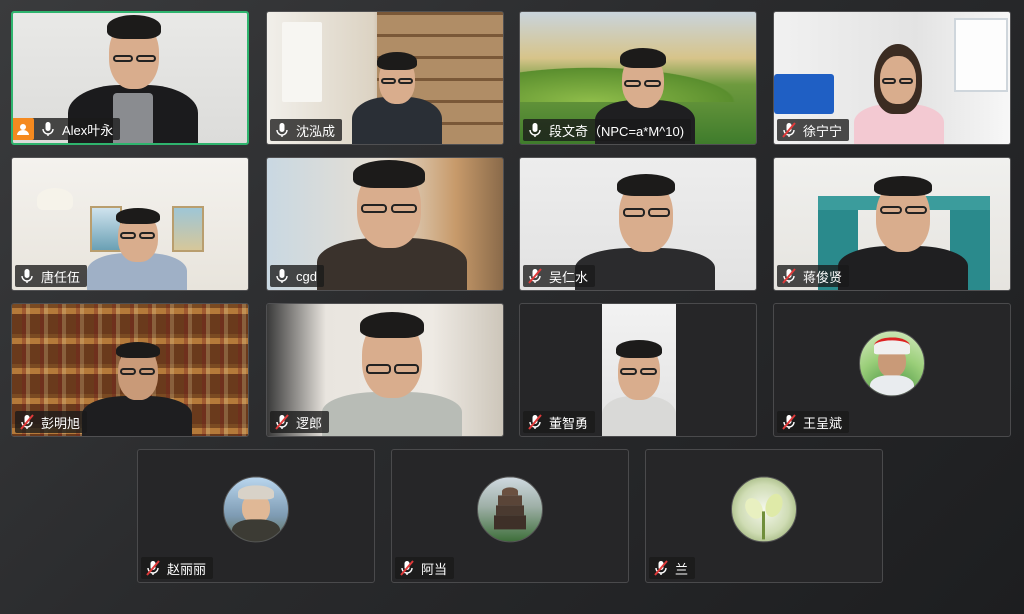 This screenshot has width=1024, height=614. I want to click on participant-label: 赵丽丽, so click(177, 568).